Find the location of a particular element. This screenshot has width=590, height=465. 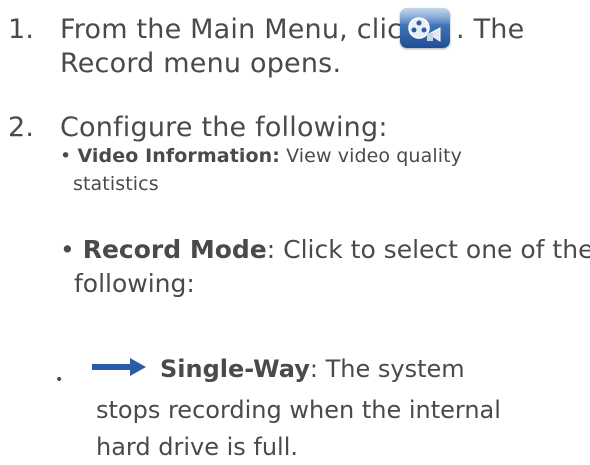

option-description-continuation: statistics is located at coordinates (116, 184).